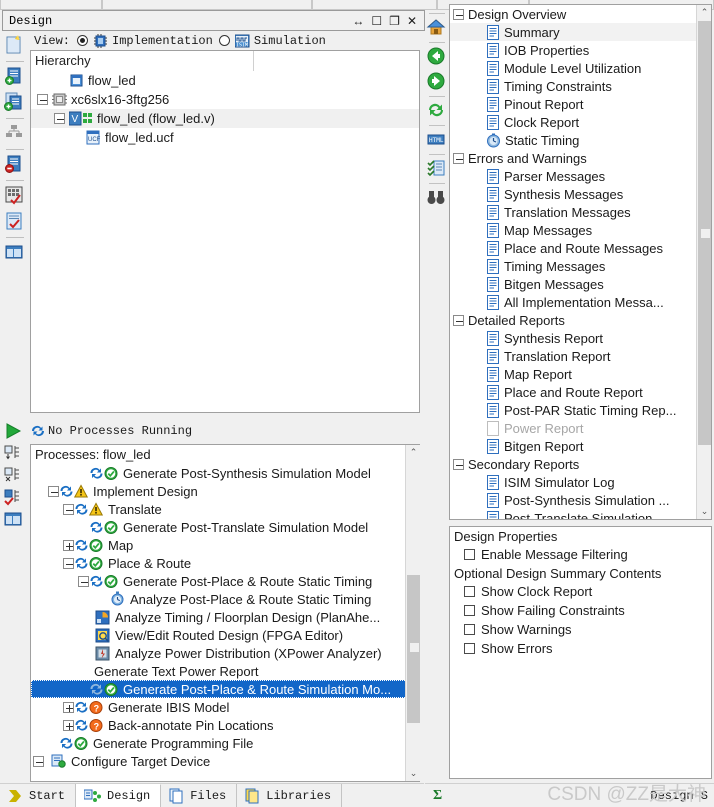 The image size is (714, 807). What do you see at coordinates (15, 253) in the screenshot?
I see `view-layout-icon` at bounding box center [15, 253].